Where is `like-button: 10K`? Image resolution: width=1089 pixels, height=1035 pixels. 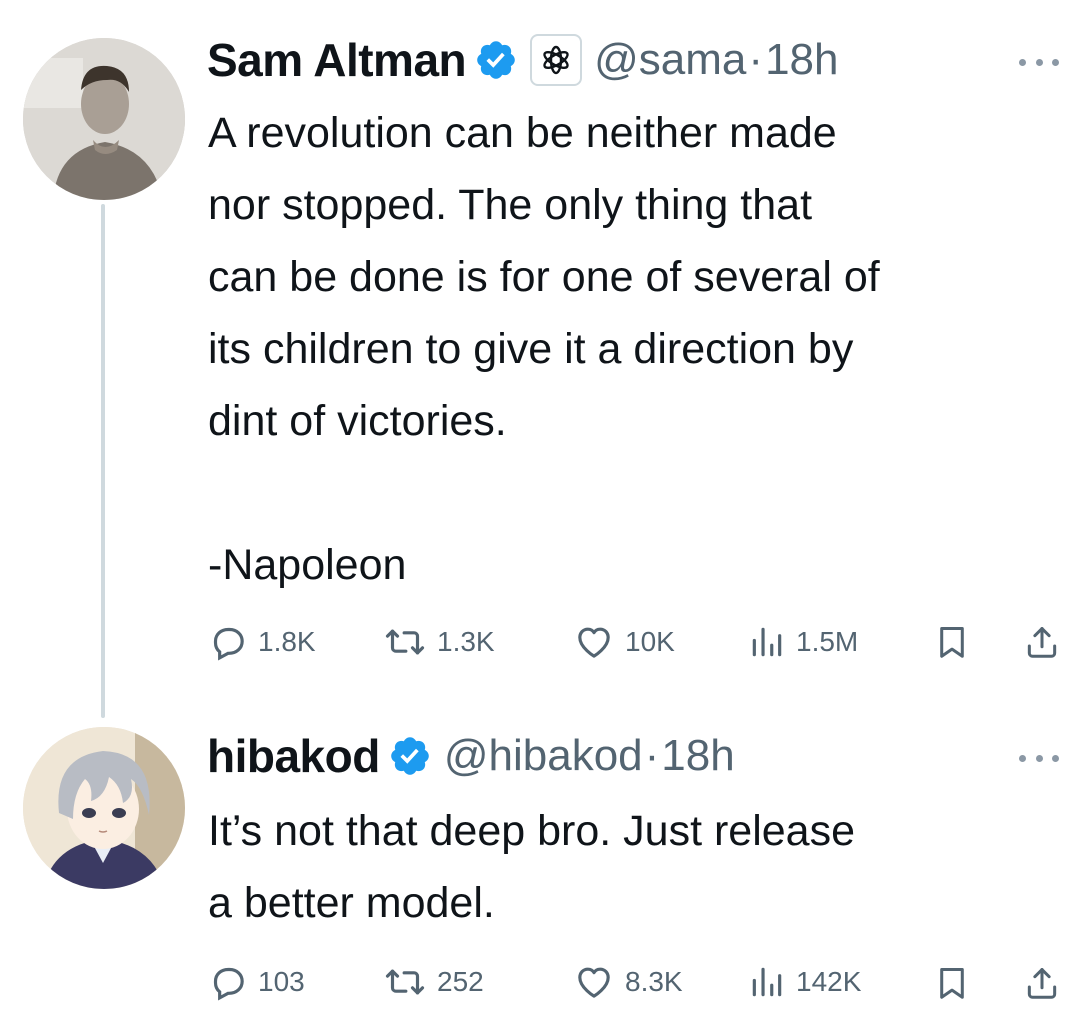 like-button: 10K is located at coordinates (624, 642).